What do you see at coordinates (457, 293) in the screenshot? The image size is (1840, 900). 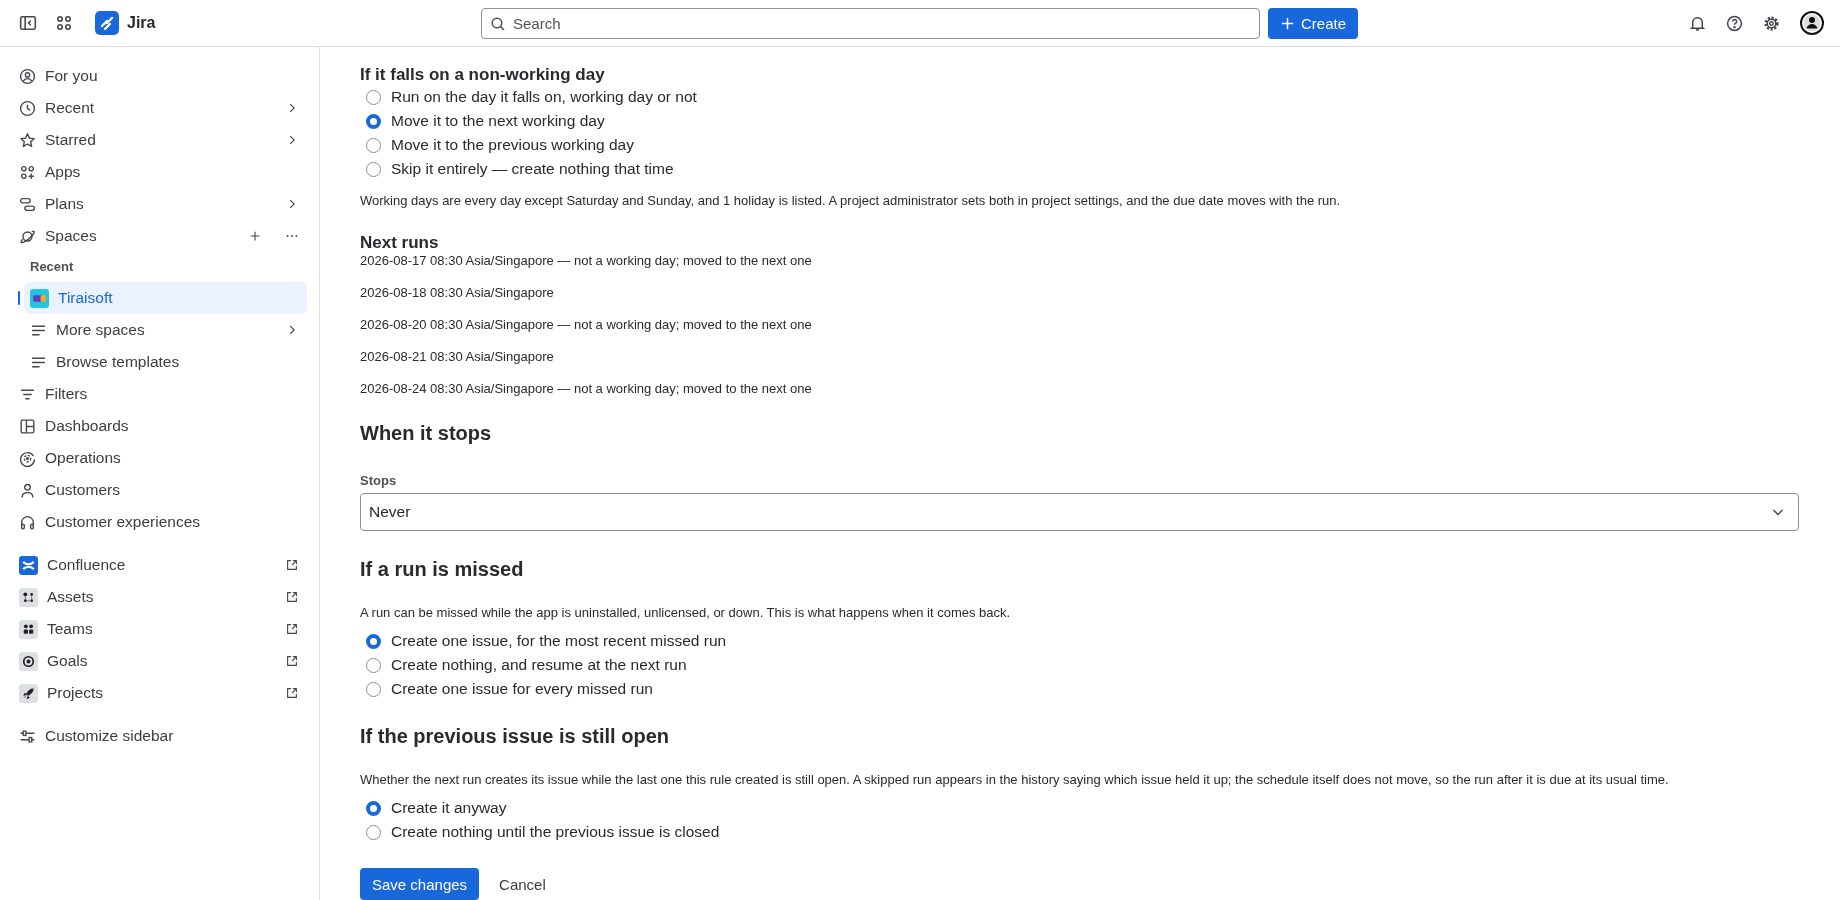 I see `run-entry: 2026-08-18 08:30 Asia/Singapore` at bounding box center [457, 293].